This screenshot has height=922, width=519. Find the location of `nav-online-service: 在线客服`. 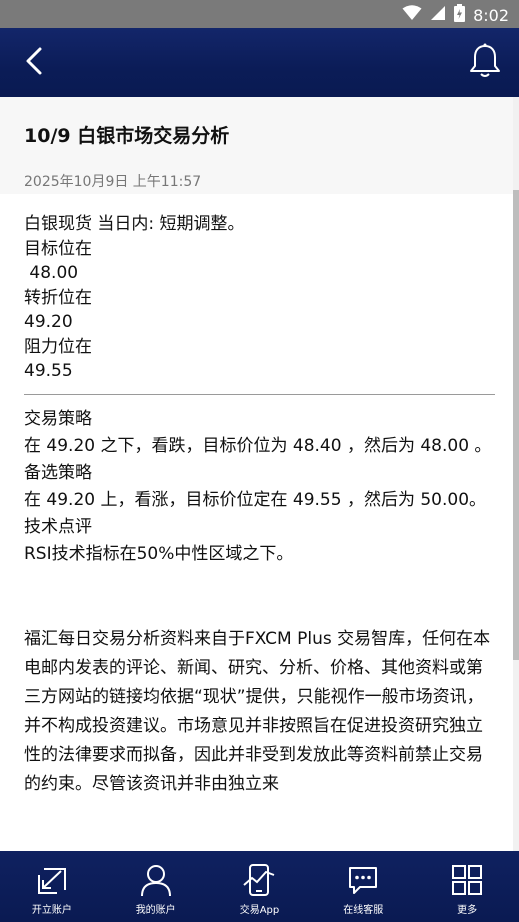

nav-online-service: 在线客服 is located at coordinates (363, 886).